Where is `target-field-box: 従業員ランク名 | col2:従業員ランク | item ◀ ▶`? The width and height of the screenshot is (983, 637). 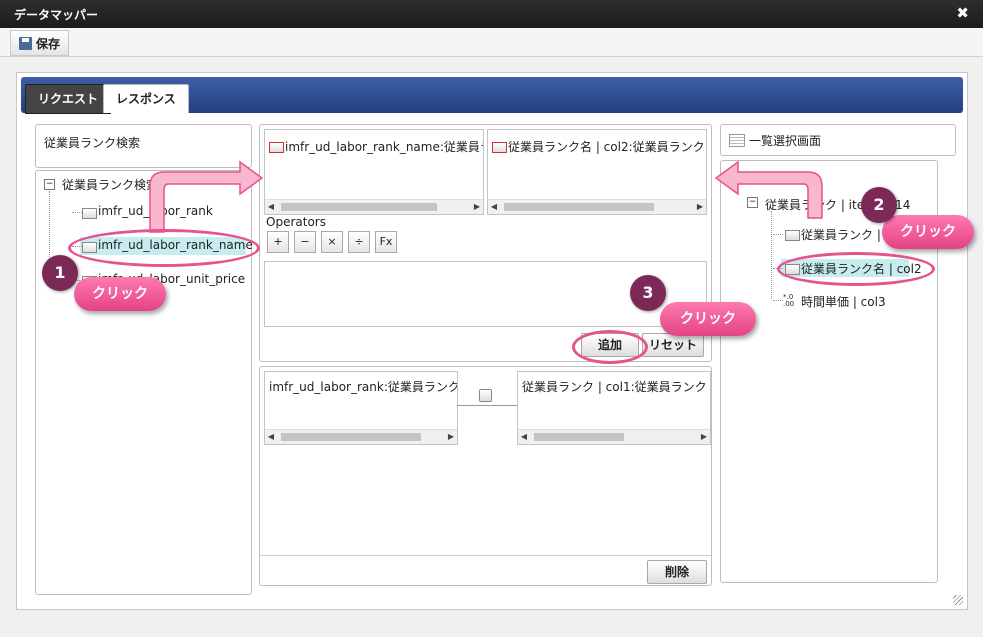
target-field-box: 従業員ランク名 | col2:従業員ランク | item ◀ ▶ is located at coordinates (597, 172).